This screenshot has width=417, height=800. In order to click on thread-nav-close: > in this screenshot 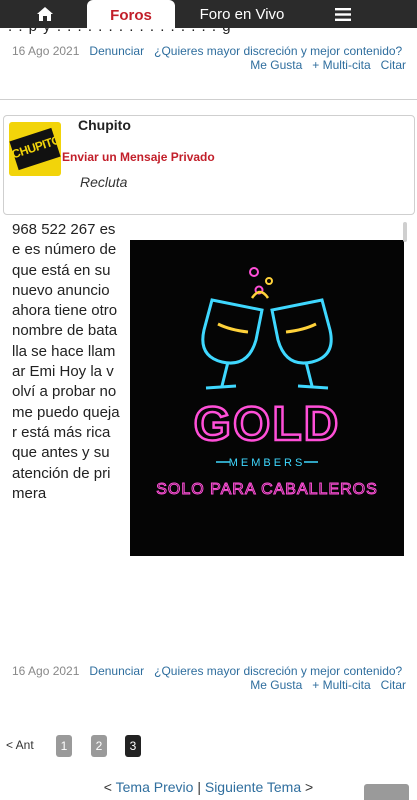, I will do `click(309, 787)`.